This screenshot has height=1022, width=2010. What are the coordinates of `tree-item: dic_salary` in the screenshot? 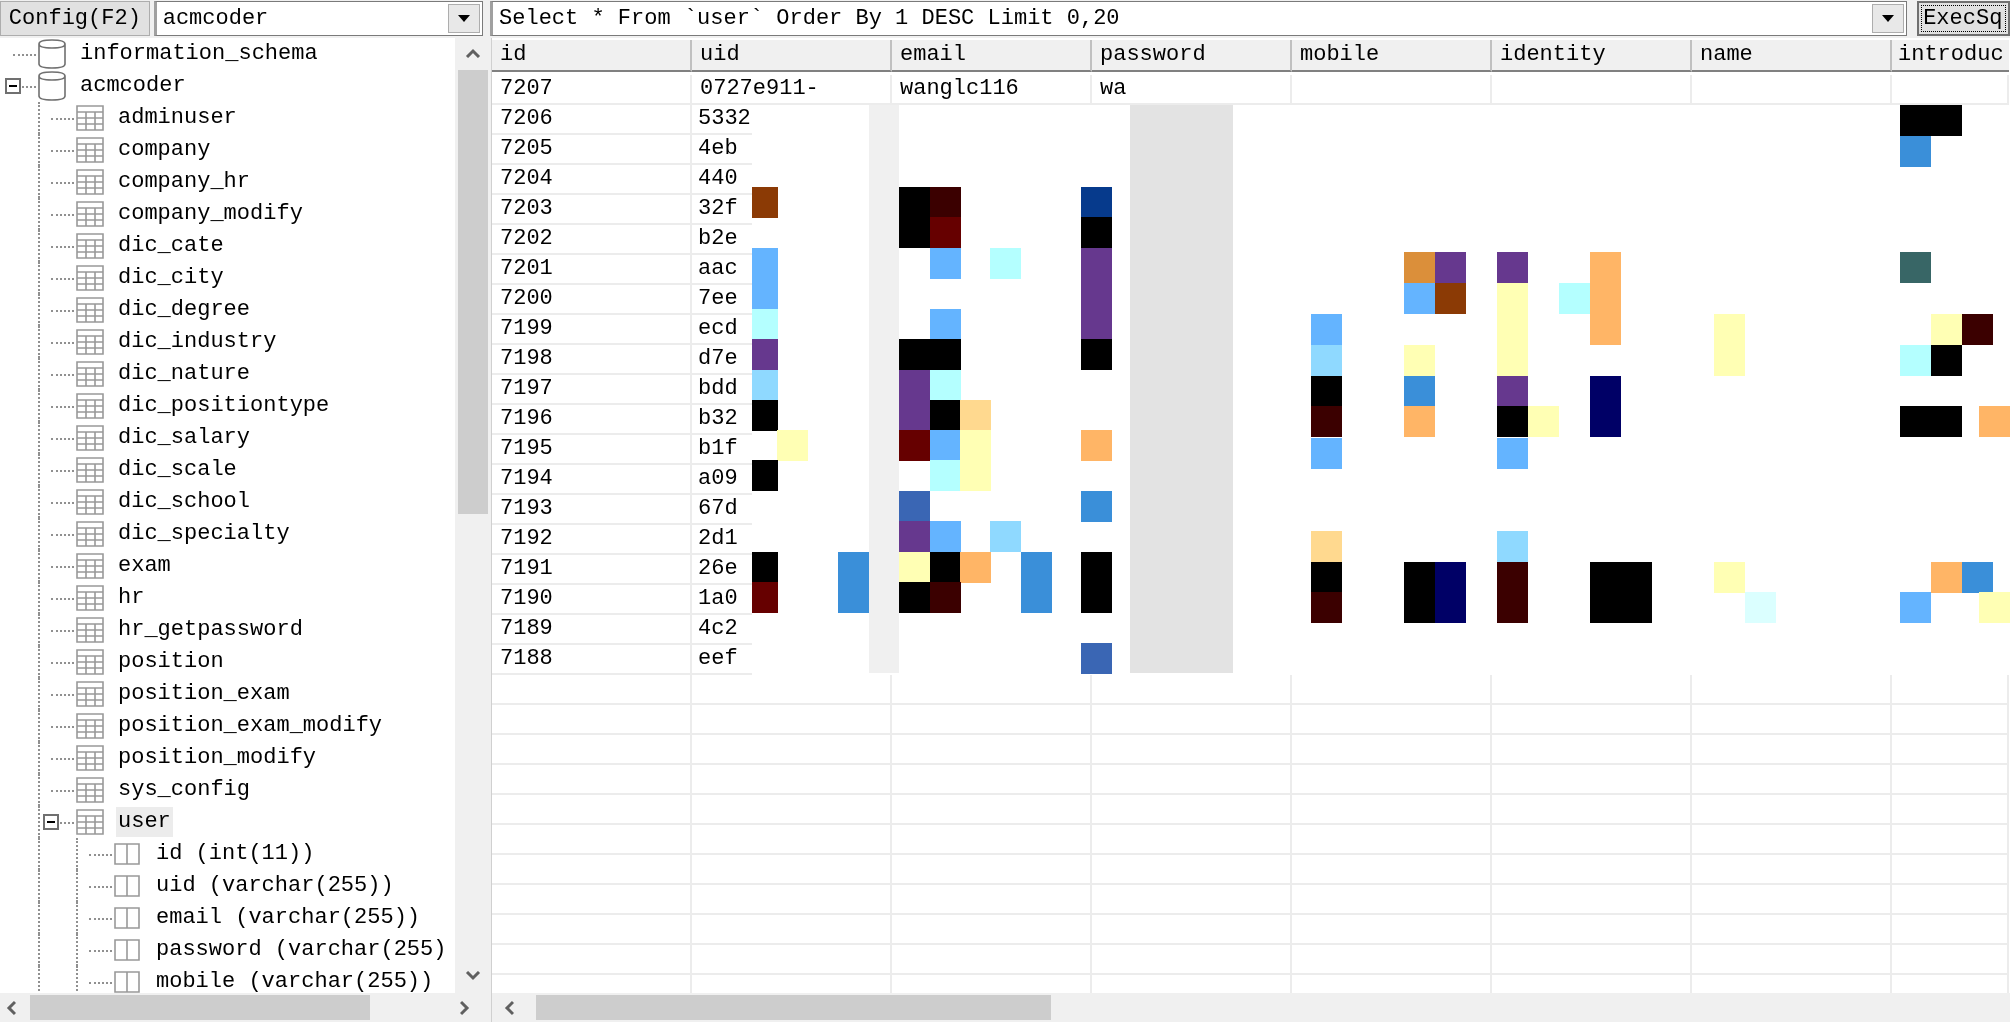 It's located at (184, 438).